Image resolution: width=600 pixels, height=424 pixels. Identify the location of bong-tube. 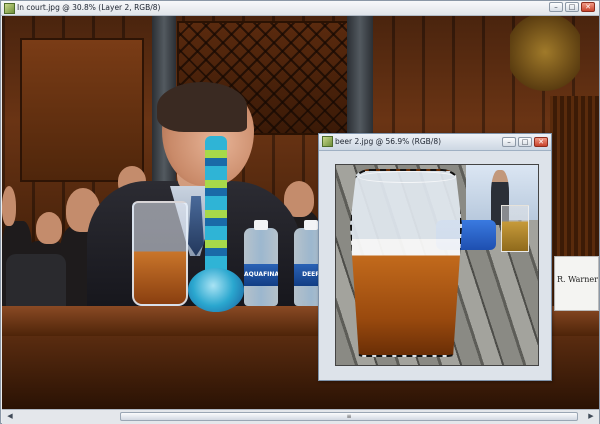
(216, 208).